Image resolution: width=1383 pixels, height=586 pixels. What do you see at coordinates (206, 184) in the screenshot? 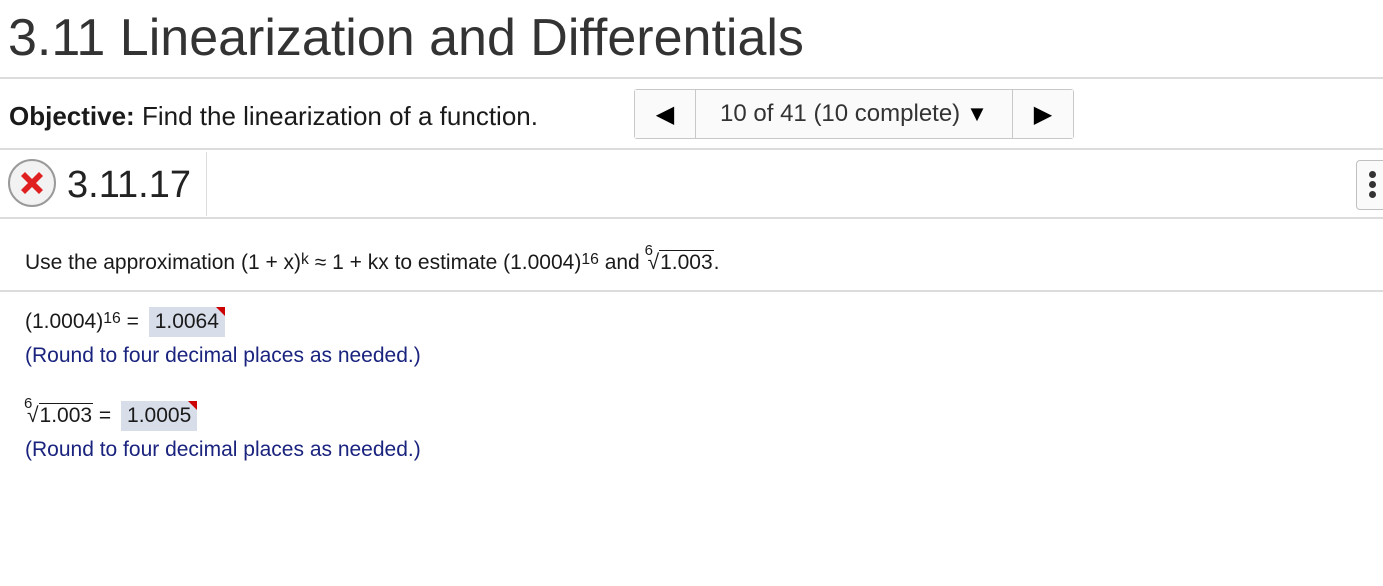
I see `question-header-separator` at bounding box center [206, 184].